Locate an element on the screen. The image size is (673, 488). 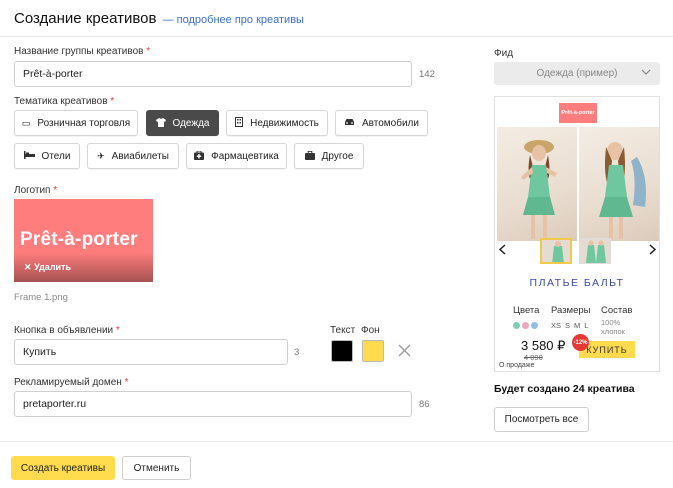
tshirt-icon is located at coordinates (160, 123).